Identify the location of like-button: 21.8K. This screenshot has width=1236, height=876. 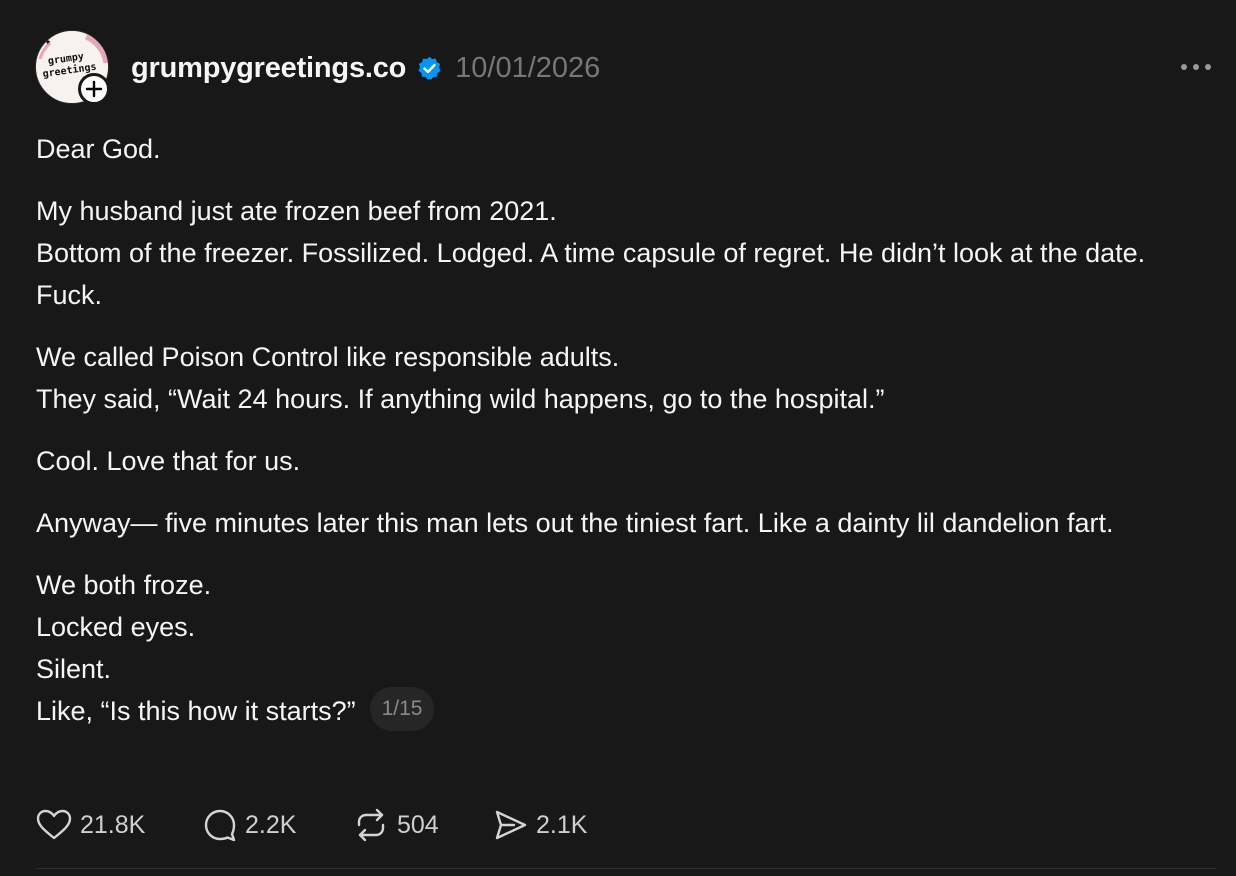
(119, 825).